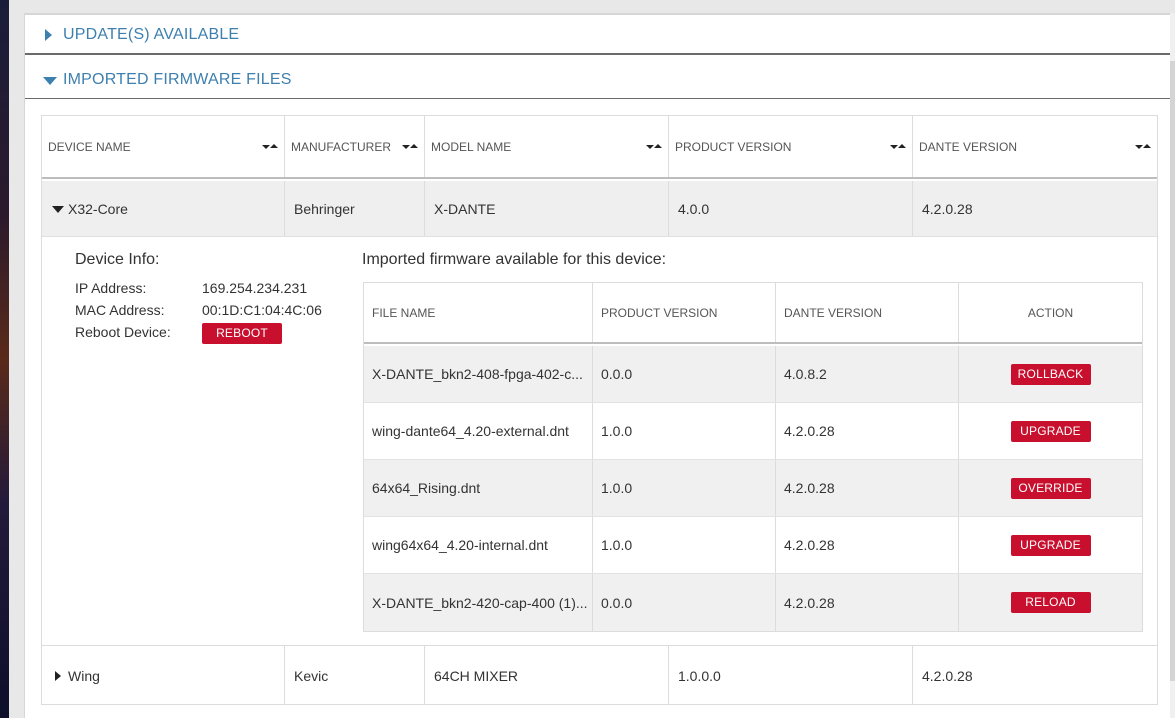 Image resolution: width=1175 pixels, height=718 pixels. Describe the element at coordinates (111, 288) in the screenshot. I see `ip-address-label: IP Address:` at that location.